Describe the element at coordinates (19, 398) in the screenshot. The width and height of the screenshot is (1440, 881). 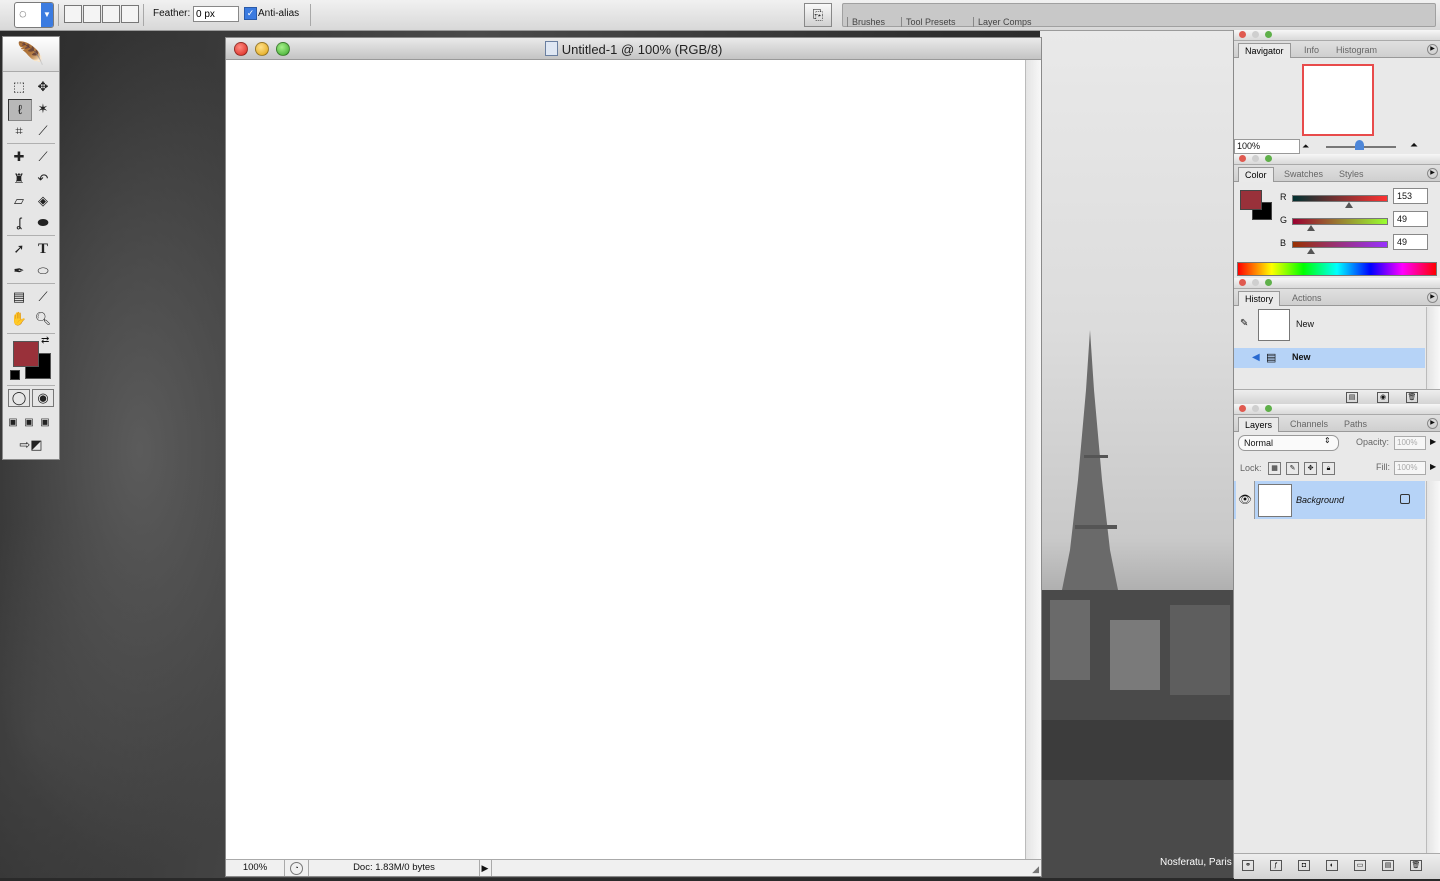
I see `standard-mode-icon: ◯` at that location.